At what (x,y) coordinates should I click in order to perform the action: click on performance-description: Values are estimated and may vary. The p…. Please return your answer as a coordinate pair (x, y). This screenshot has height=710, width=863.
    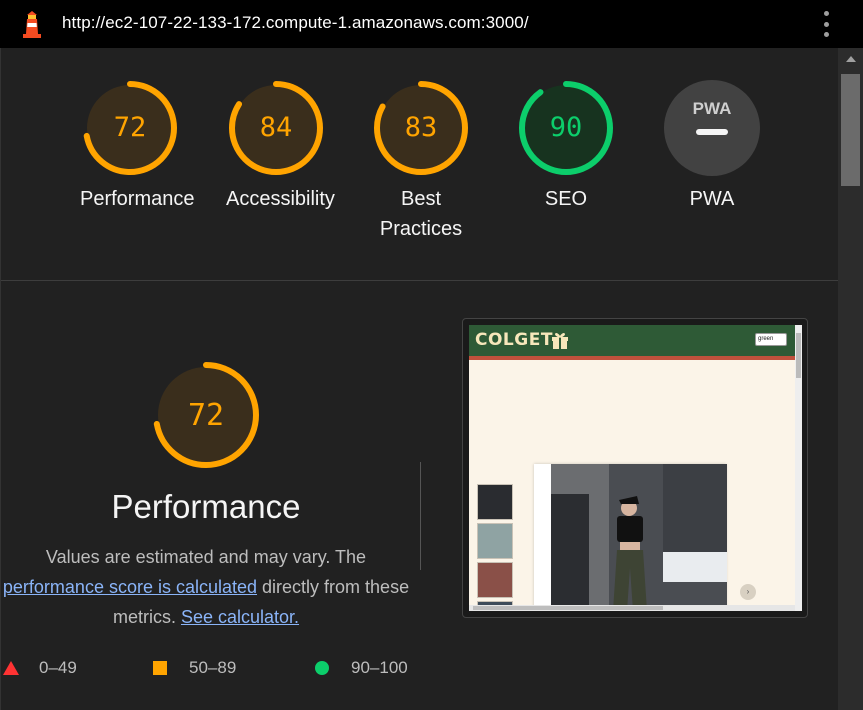
    Looking at the image, I should click on (206, 587).